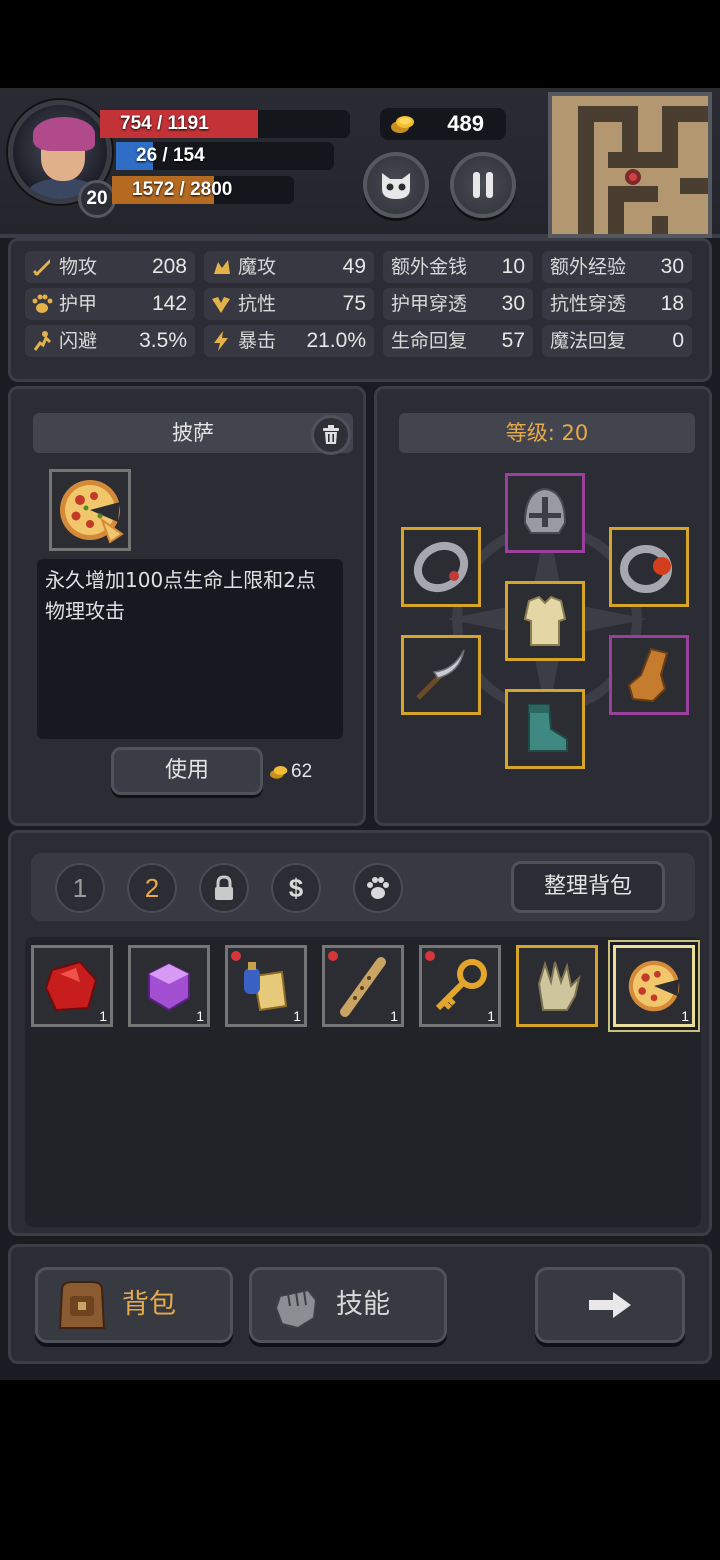 The image size is (720, 1560). Describe the element at coordinates (182, 189) in the screenshot. I see `xp-text: 1572 / 2800` at that location.